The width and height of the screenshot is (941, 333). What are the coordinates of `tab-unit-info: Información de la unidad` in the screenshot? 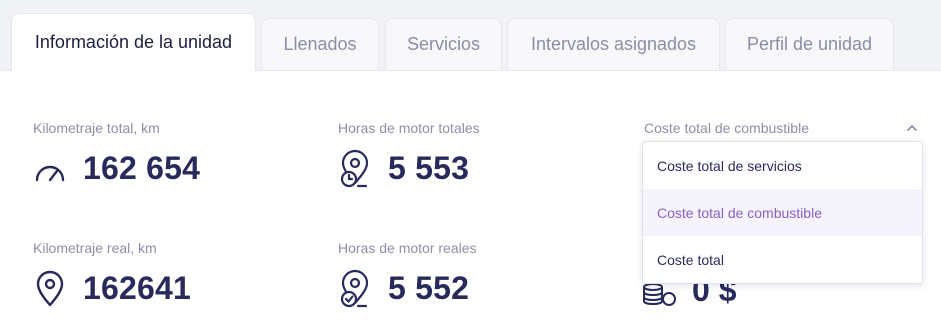 It's located at (133, 42).